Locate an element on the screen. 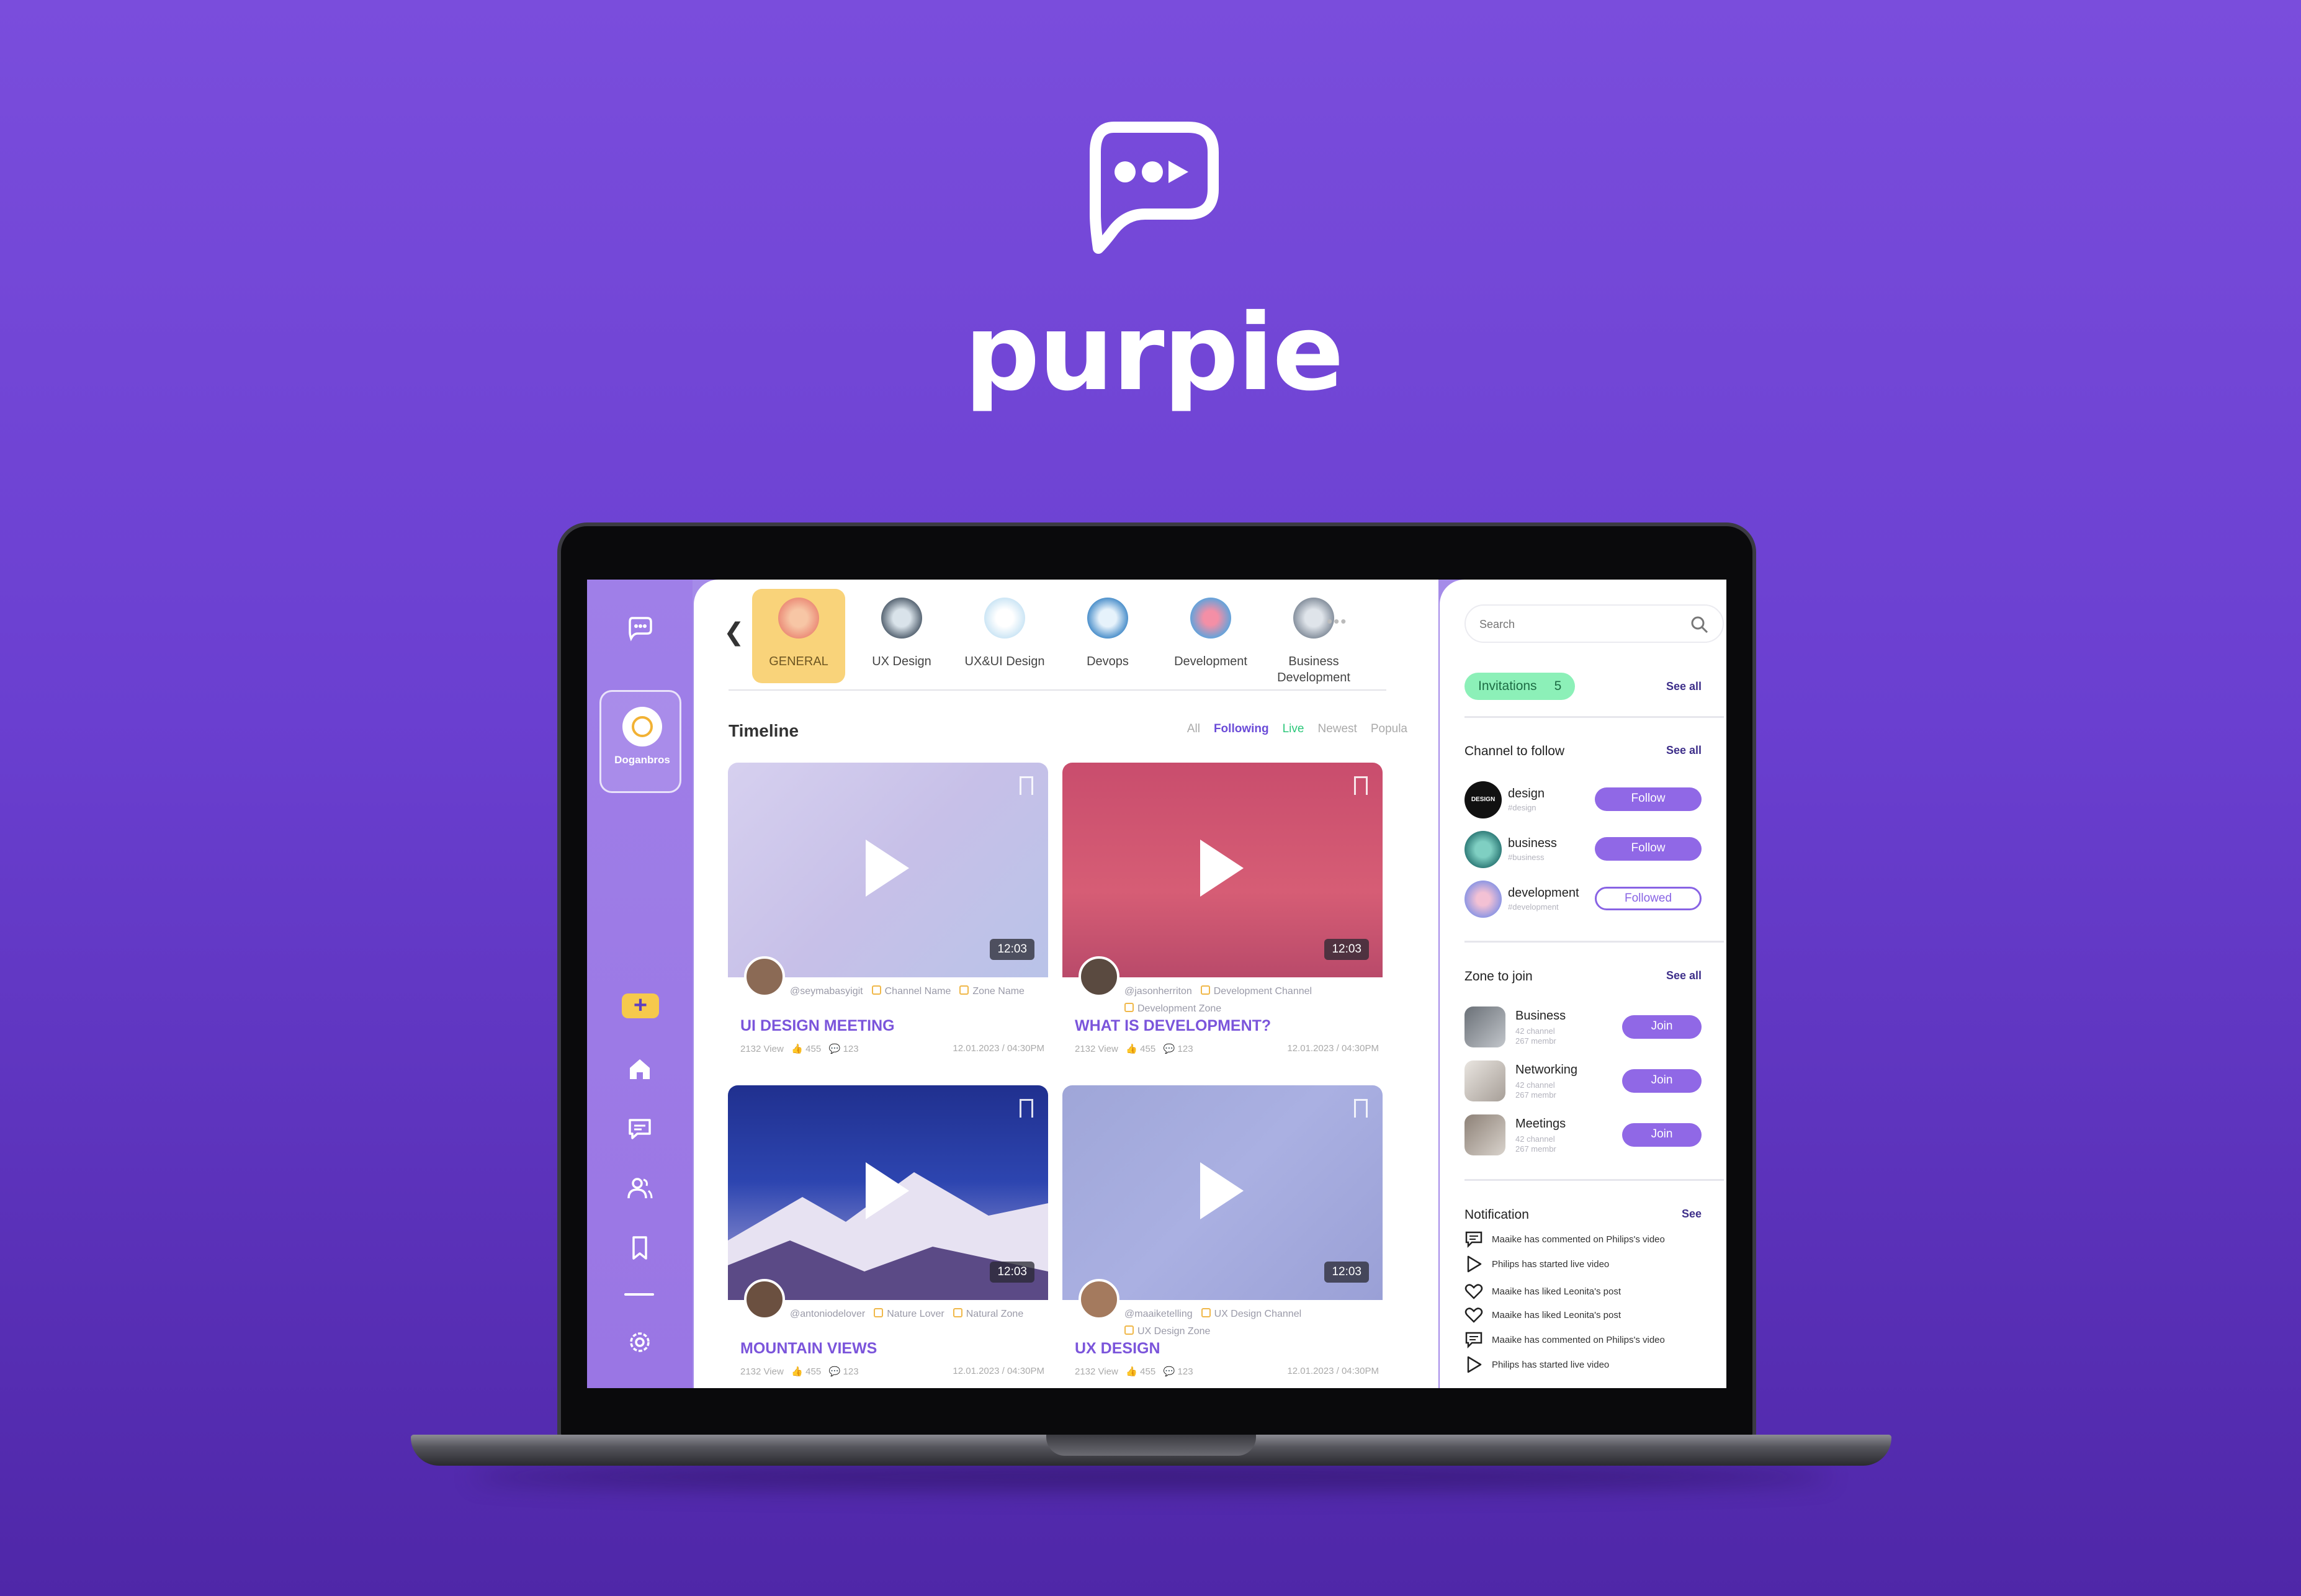  channel-name: development is located at coordinates (1543, 893).